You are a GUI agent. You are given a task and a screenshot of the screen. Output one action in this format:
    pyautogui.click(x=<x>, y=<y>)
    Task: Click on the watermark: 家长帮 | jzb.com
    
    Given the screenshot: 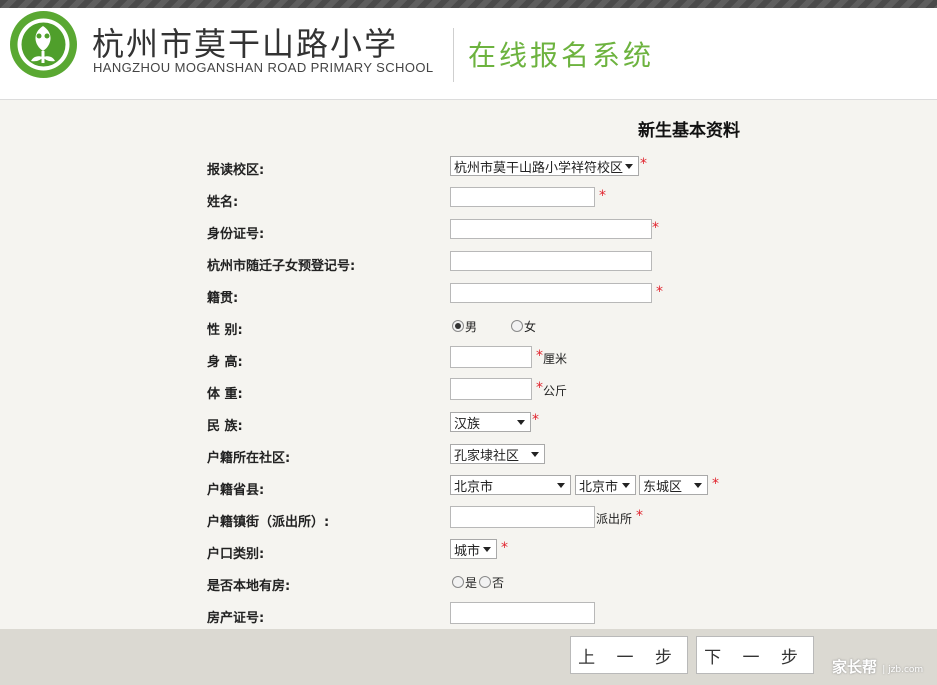 What is the action you would take?
    pyautogui.click(x=878, y=667)
    